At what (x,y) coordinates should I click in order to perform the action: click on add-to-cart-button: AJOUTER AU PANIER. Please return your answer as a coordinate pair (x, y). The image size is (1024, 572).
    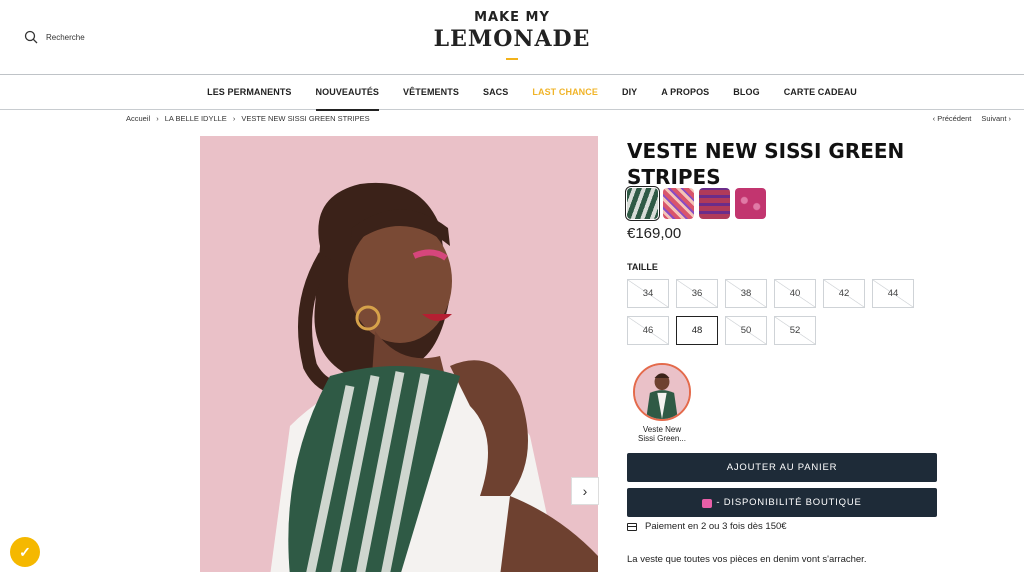
    Looking at the image, I should click on (782, 467).